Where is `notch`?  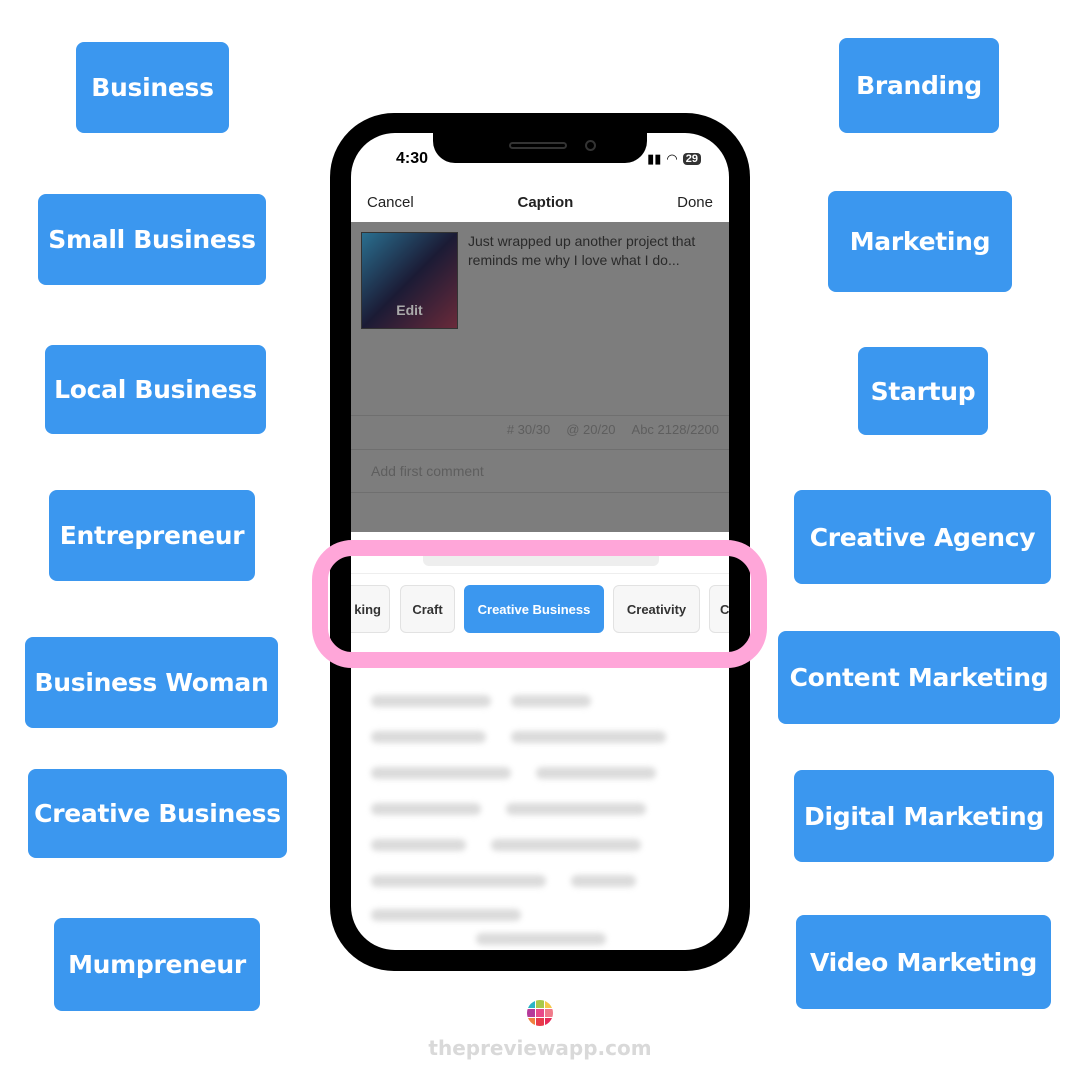 notch is located at coordinates (540, 148).